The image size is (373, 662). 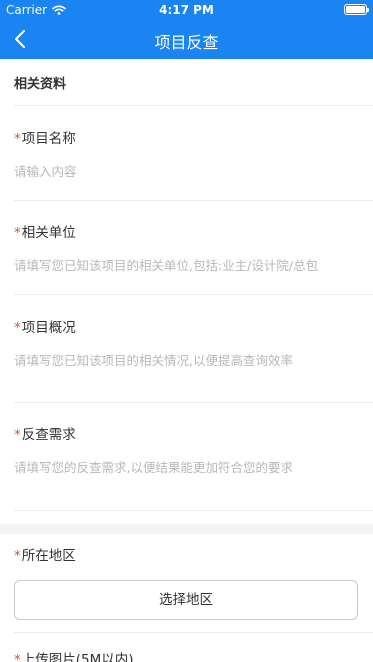 What do you see at coordinates (356, 9) in the screenshot?
I see `battery-icon` at bounding box center [356, 9].